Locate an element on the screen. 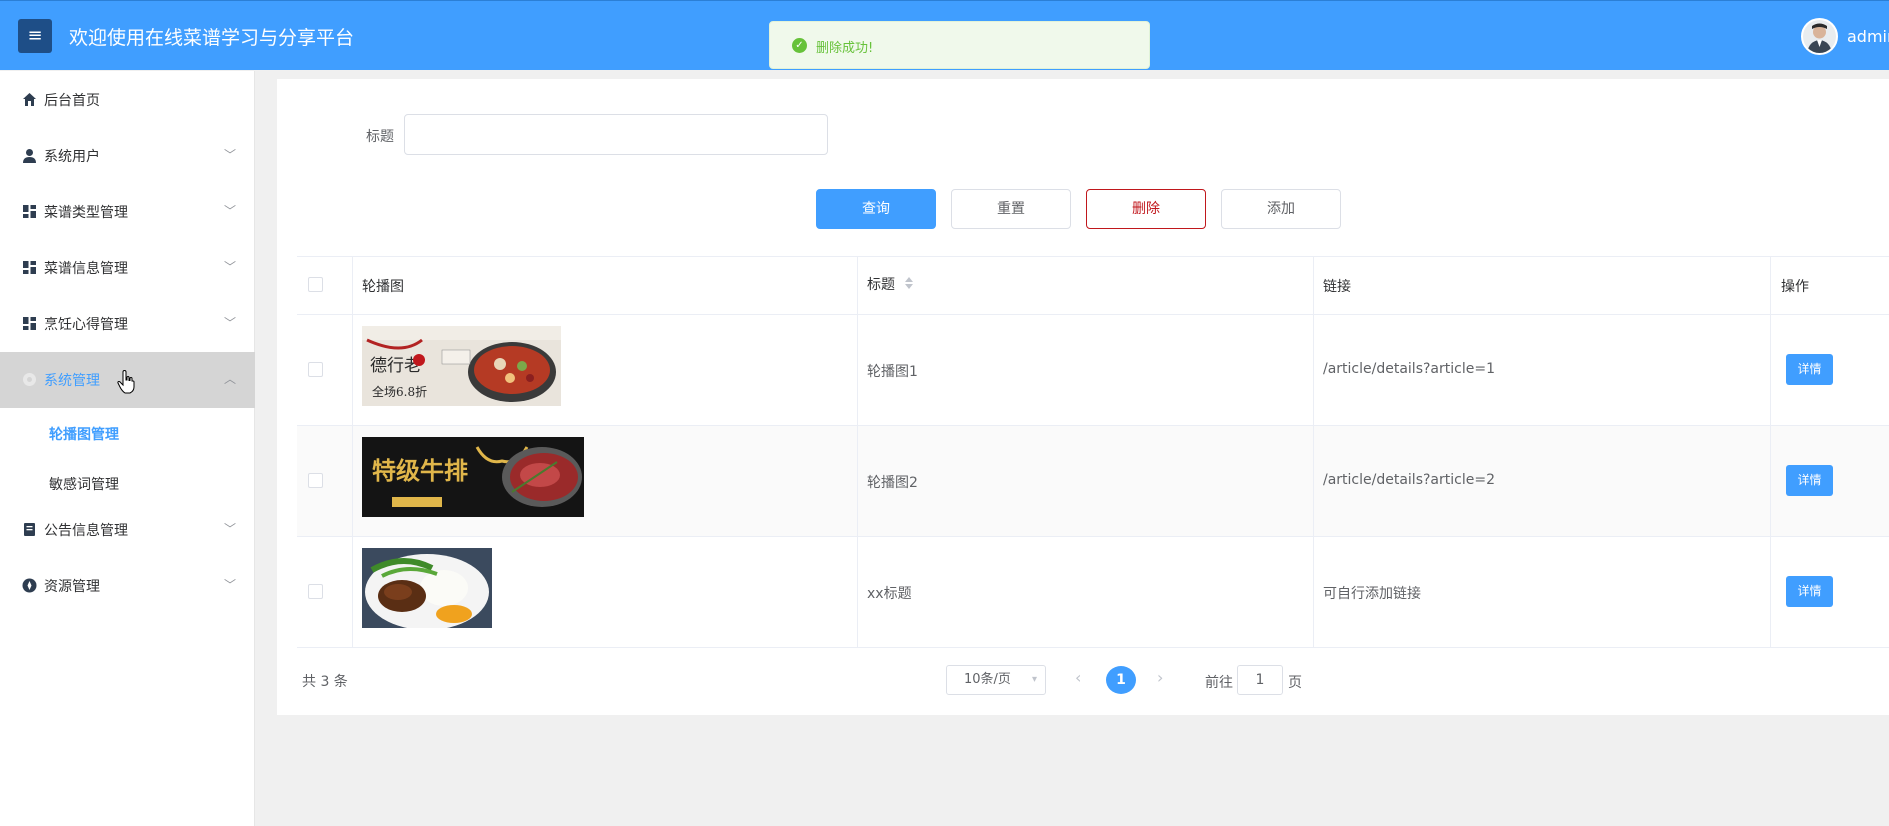 The image size is (1889, 826). column-header-title: 标题 is located at coordinates (881, 284).